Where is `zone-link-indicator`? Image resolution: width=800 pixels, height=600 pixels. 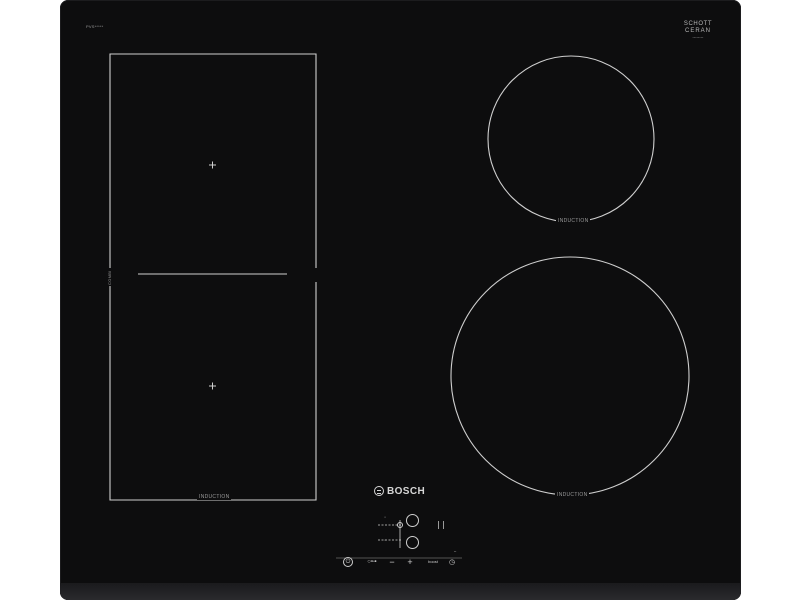 zone-link-indicator is located at coordinates (400, 525).